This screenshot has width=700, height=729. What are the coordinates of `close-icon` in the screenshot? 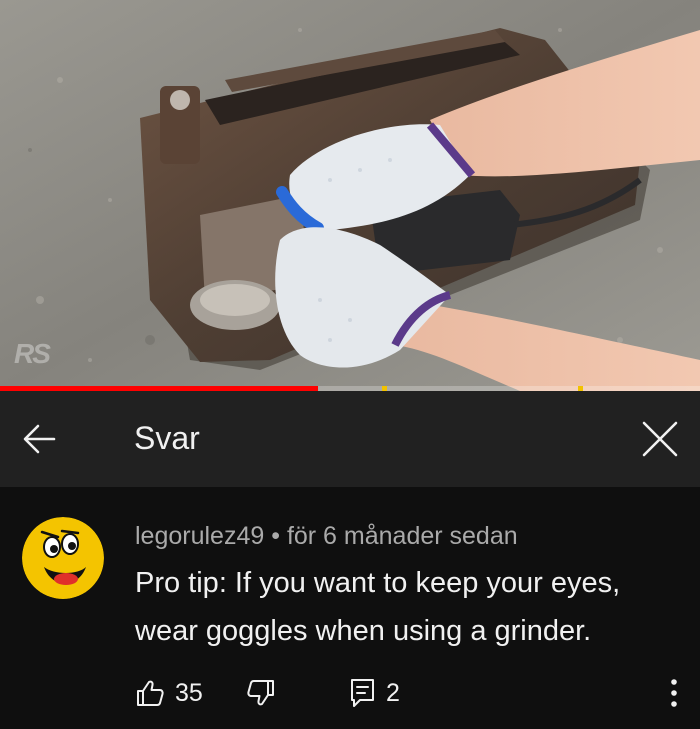 It's located at (660, 439).